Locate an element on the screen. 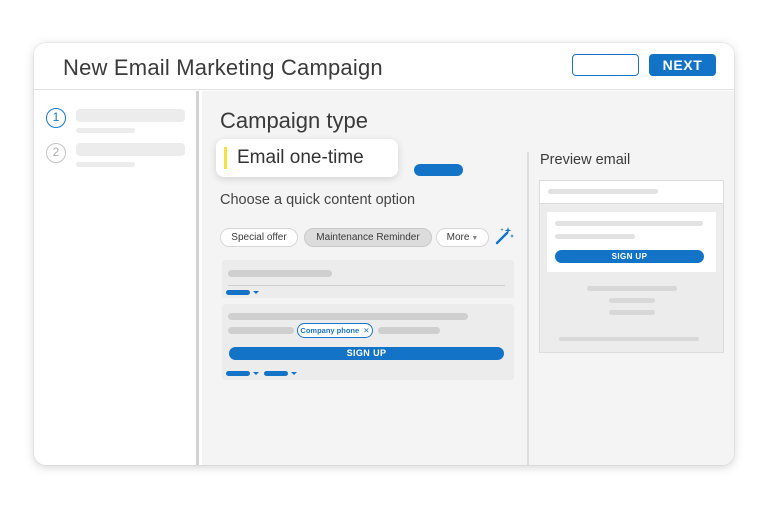 Image resolution: width=768 pixels, height=508 pixels. campaign-type-label: Email one-time is located at coordinates (300, 157).